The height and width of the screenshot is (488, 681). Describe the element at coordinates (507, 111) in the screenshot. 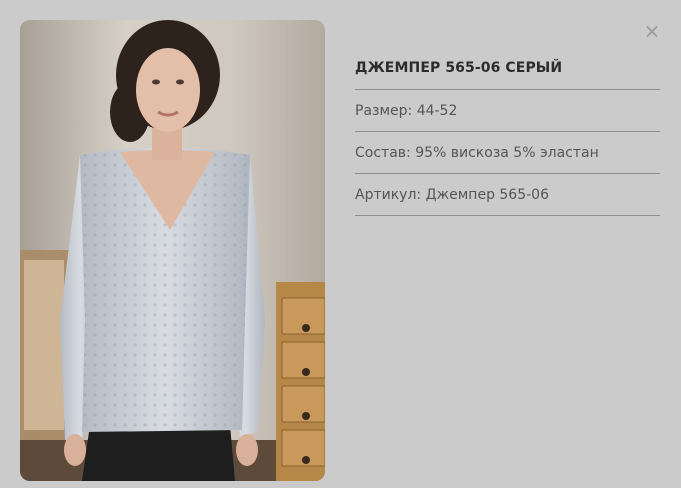

I see `product-size: Размер: 44-52` at that location.